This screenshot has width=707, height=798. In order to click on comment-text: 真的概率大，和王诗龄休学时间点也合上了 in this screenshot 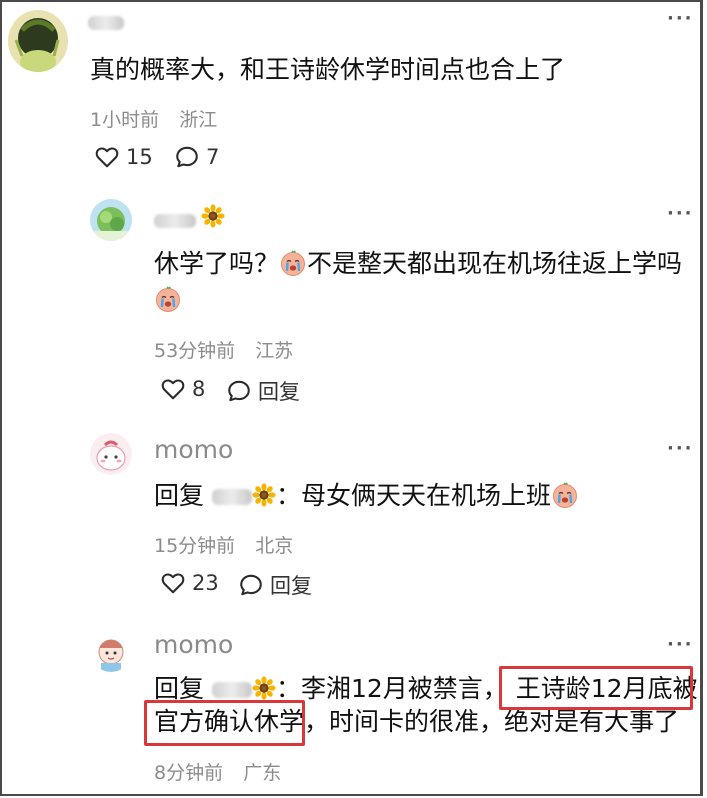, I will do `click(328, 69)`.